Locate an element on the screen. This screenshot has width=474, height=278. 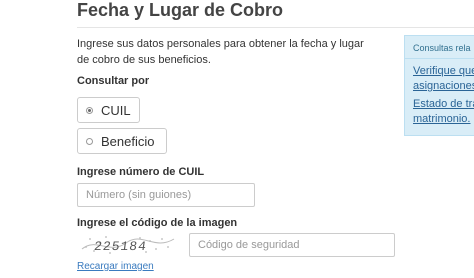
radio-label-cuil: CUIL is located at coordinates (116, 110).